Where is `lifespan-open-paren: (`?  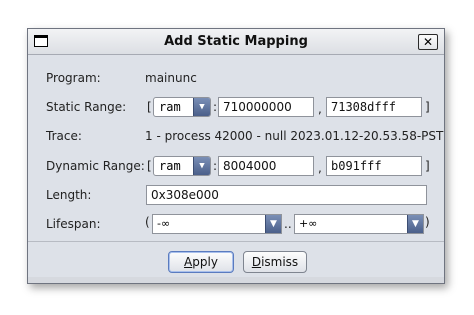 lifespan-open-paren: ( is located at coordinates (147, 222).